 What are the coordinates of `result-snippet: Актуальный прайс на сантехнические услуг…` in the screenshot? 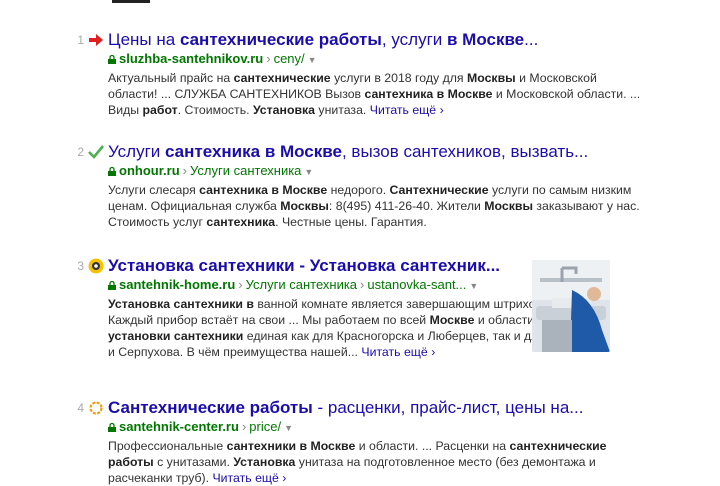 It's located at (374, 94).